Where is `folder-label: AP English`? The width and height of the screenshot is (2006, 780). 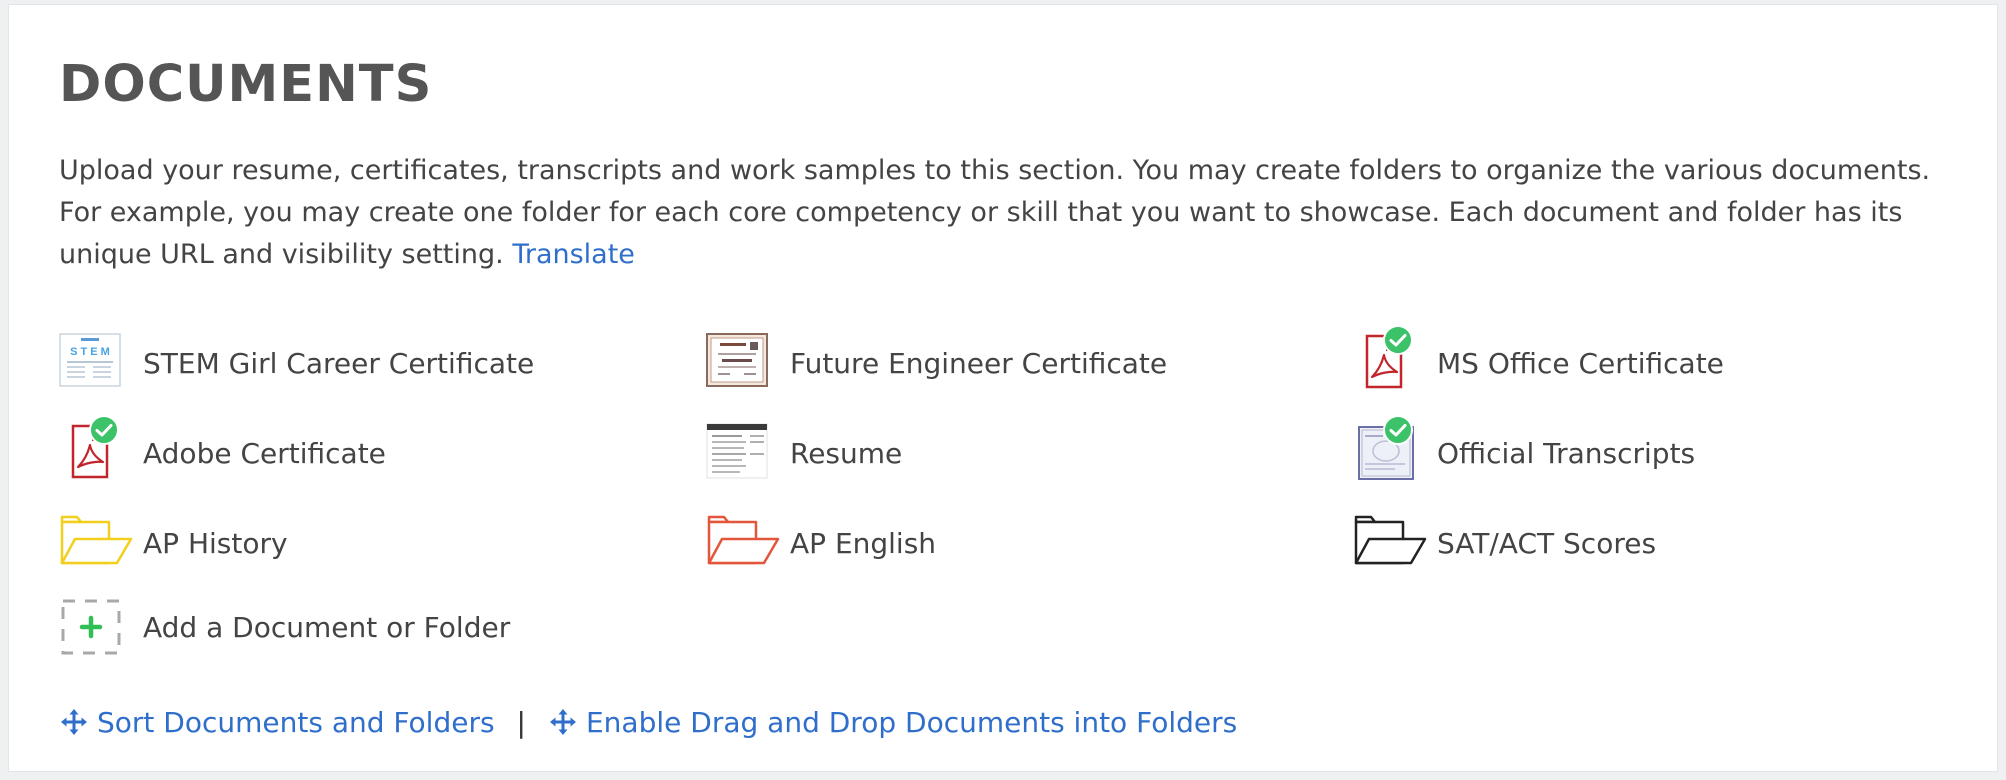 folder-label: AP English is located at coordinates (863, 543).